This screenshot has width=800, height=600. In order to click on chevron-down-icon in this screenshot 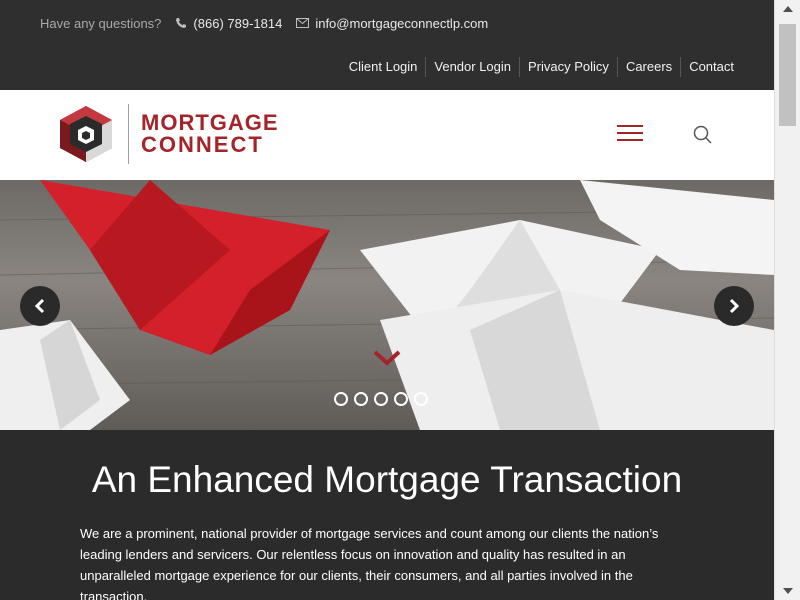, I will do `click(387, 358)`.